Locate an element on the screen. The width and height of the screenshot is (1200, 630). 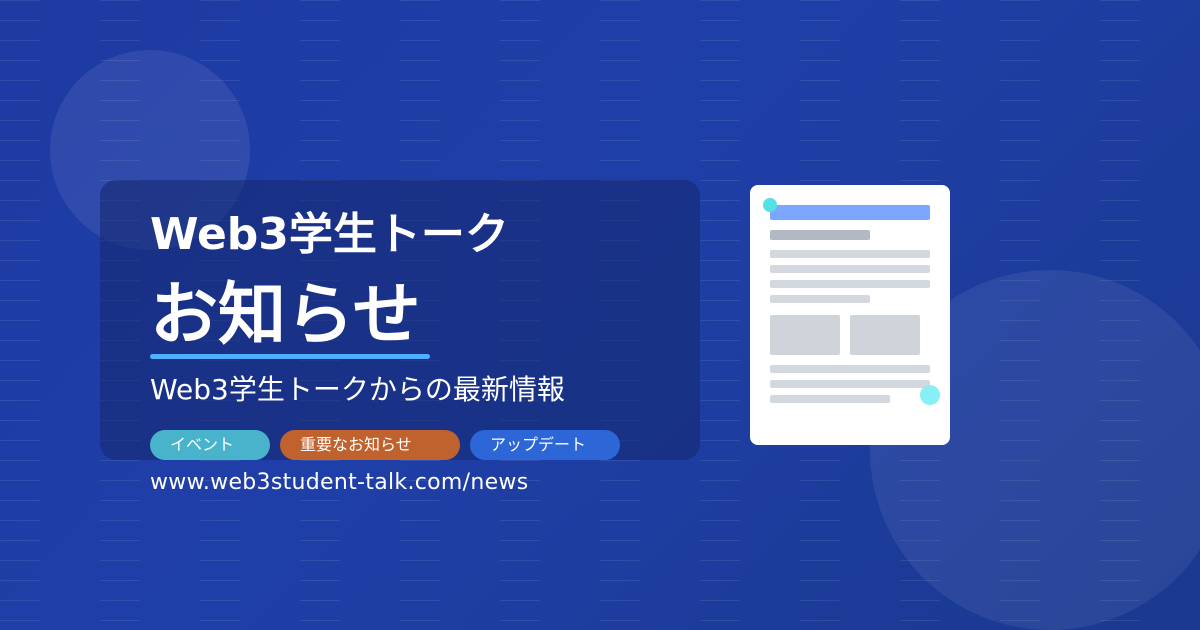
page-title: お知らせ is located at coordinates (285, 315).